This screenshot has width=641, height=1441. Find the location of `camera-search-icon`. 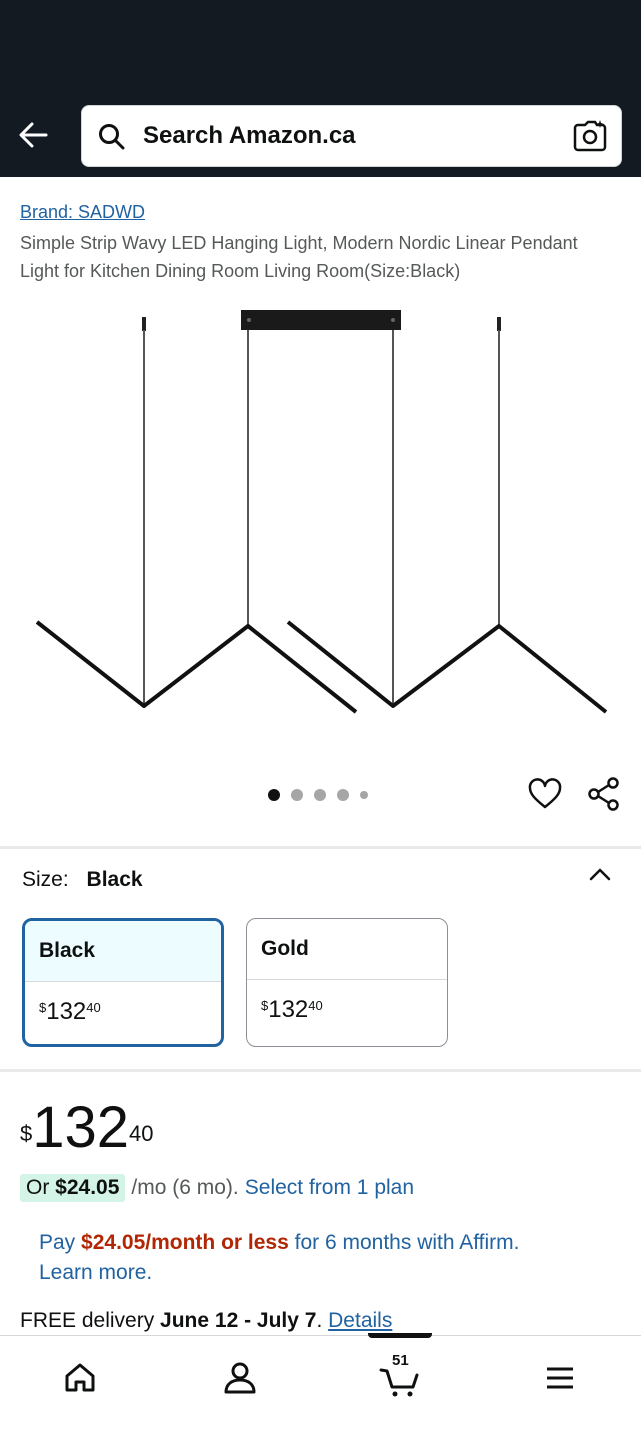

camera-search-icon is located at coordinates (590, 136).